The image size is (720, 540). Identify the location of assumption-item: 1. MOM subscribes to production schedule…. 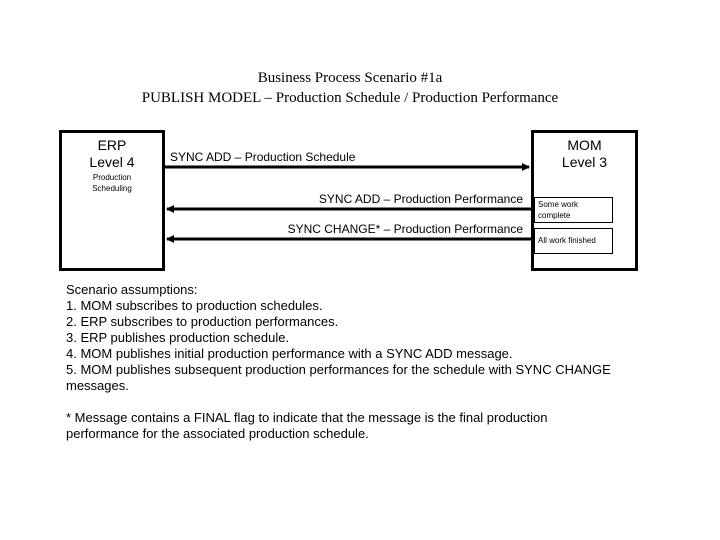
(194, 305).